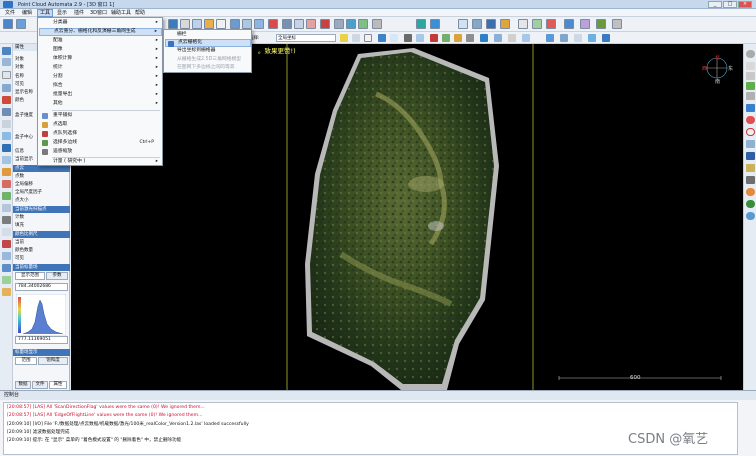  Describe the element at coordinates (730, 4) in the screenshot. I see `maximize-button: □` at that location.